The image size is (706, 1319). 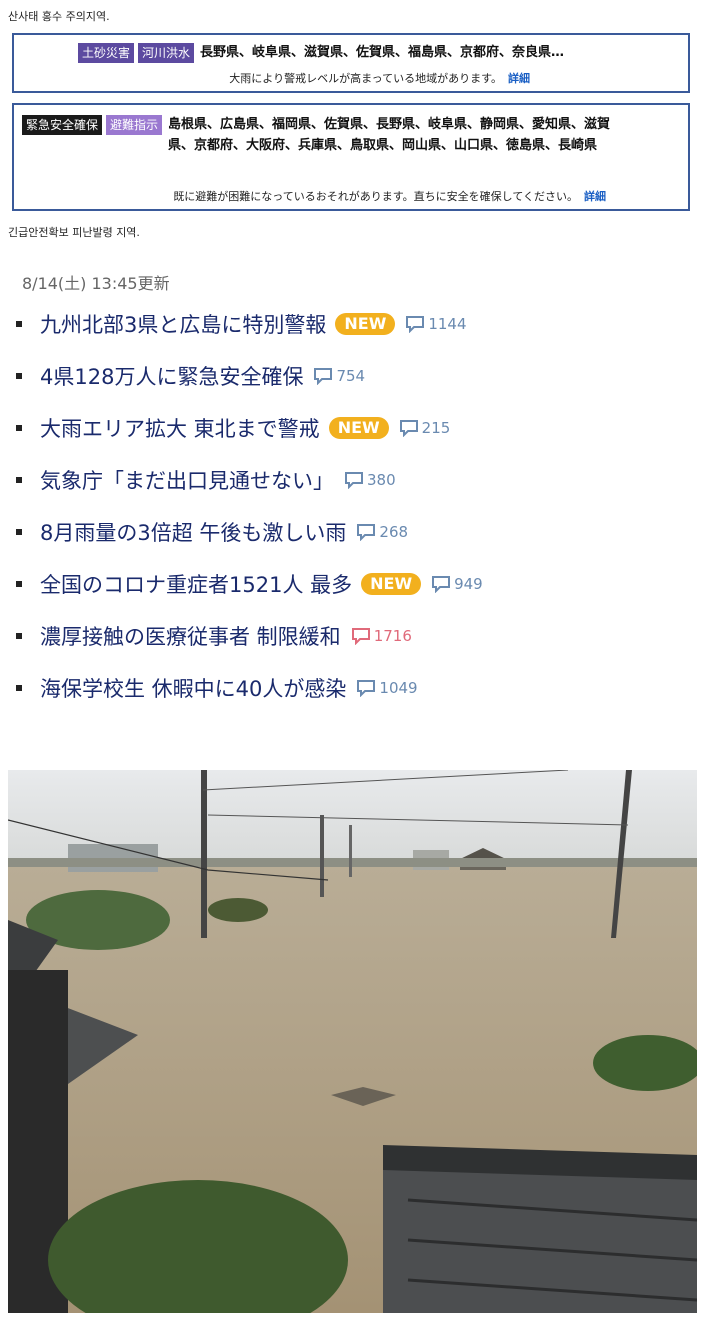 What do you see at coordinates (180, 428) in the screenshot?
I see `news-headline-link: 大雨エリア拡大 東北まで警戒` at bounding box center [180, 428].